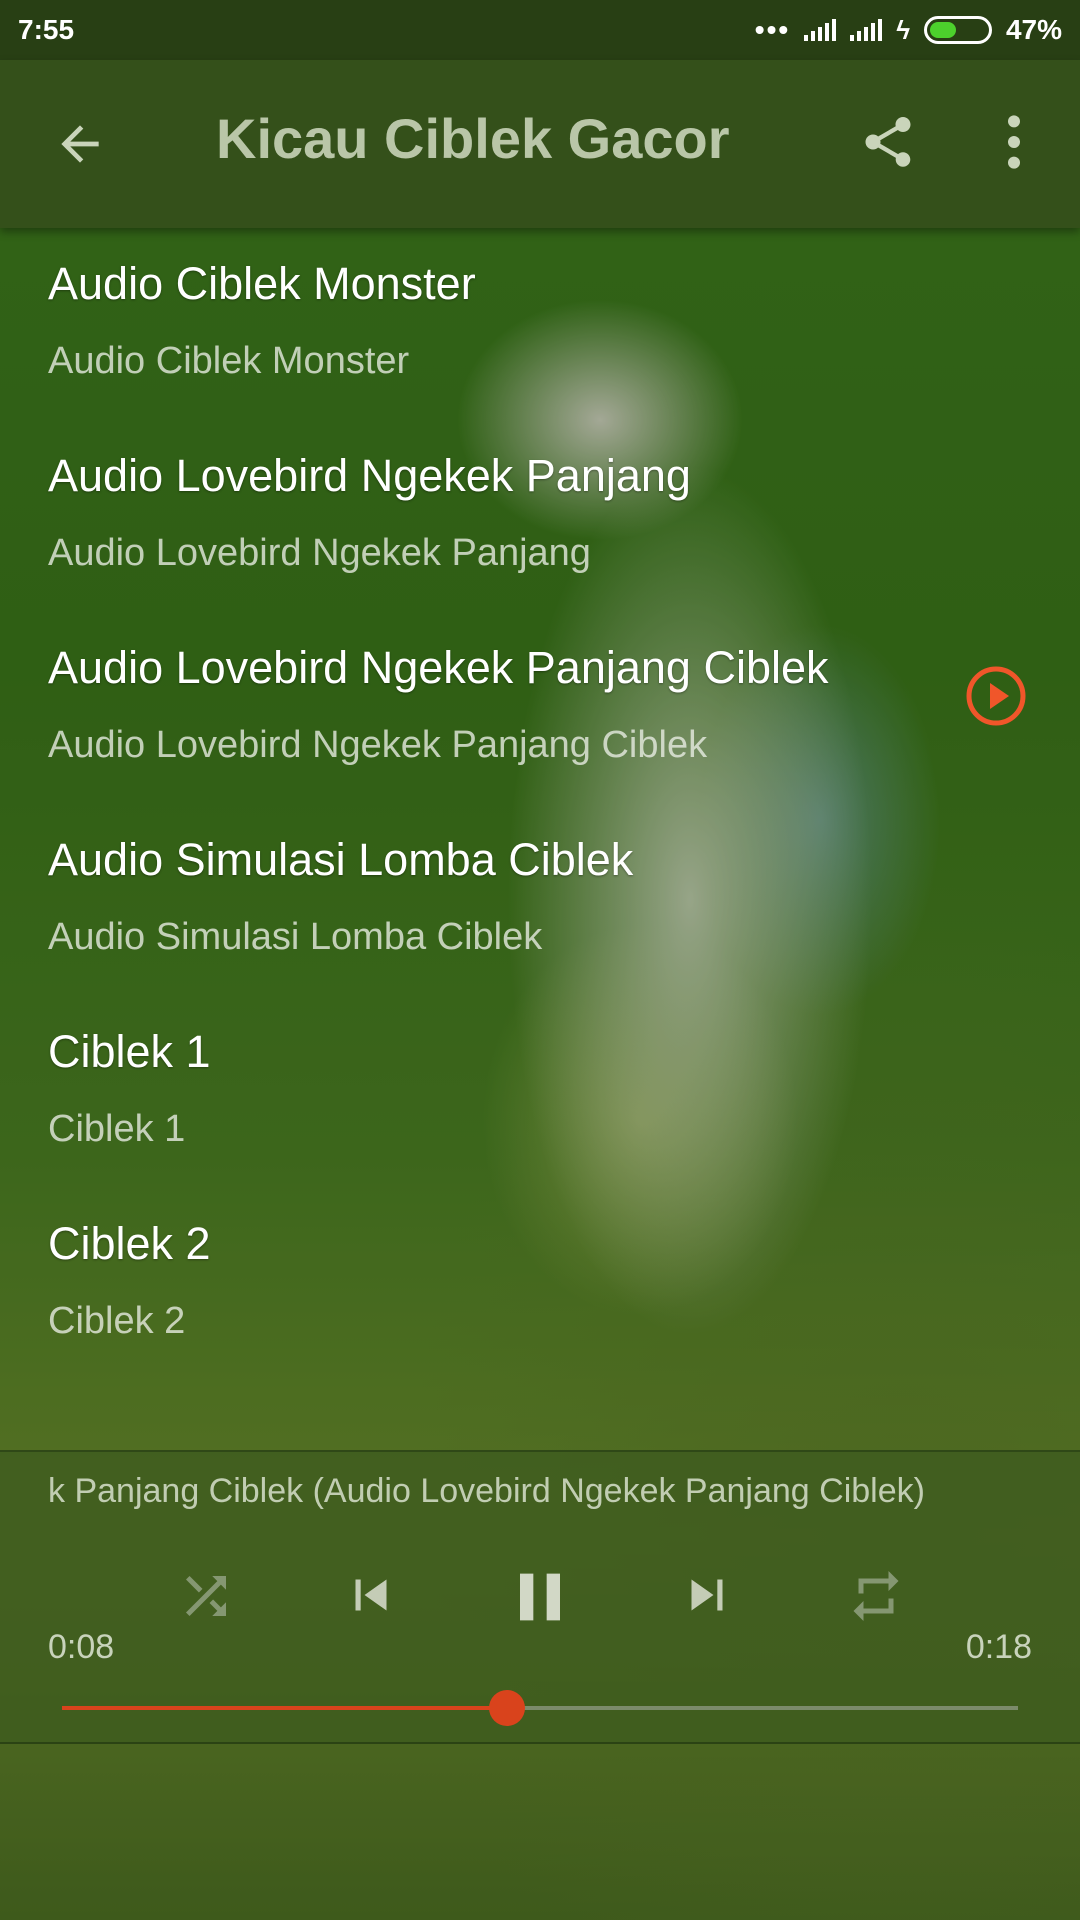 The image size is (1080, 1920). What do you see at coordinates (295, 937) in the screenshot?
I see `track-subtitle: Audio Simulasi Lomba Ciblek` at bounding box center [295, 937].